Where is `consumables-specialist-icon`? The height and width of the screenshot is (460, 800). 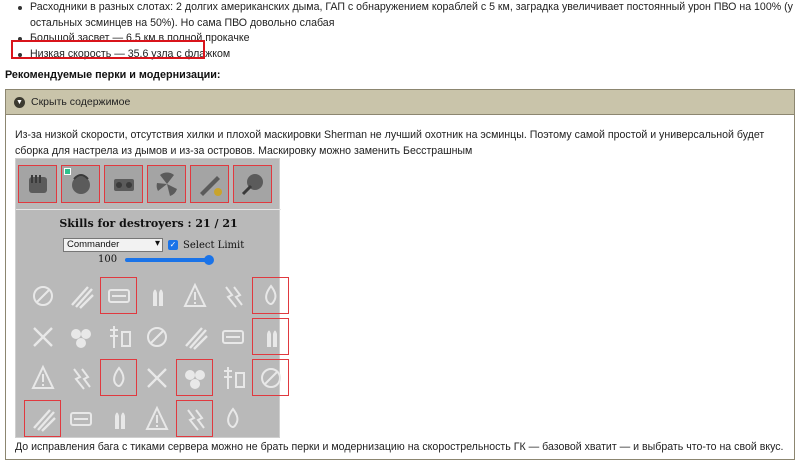 consumables-specialist-icon is located at coordinates (82, 297).